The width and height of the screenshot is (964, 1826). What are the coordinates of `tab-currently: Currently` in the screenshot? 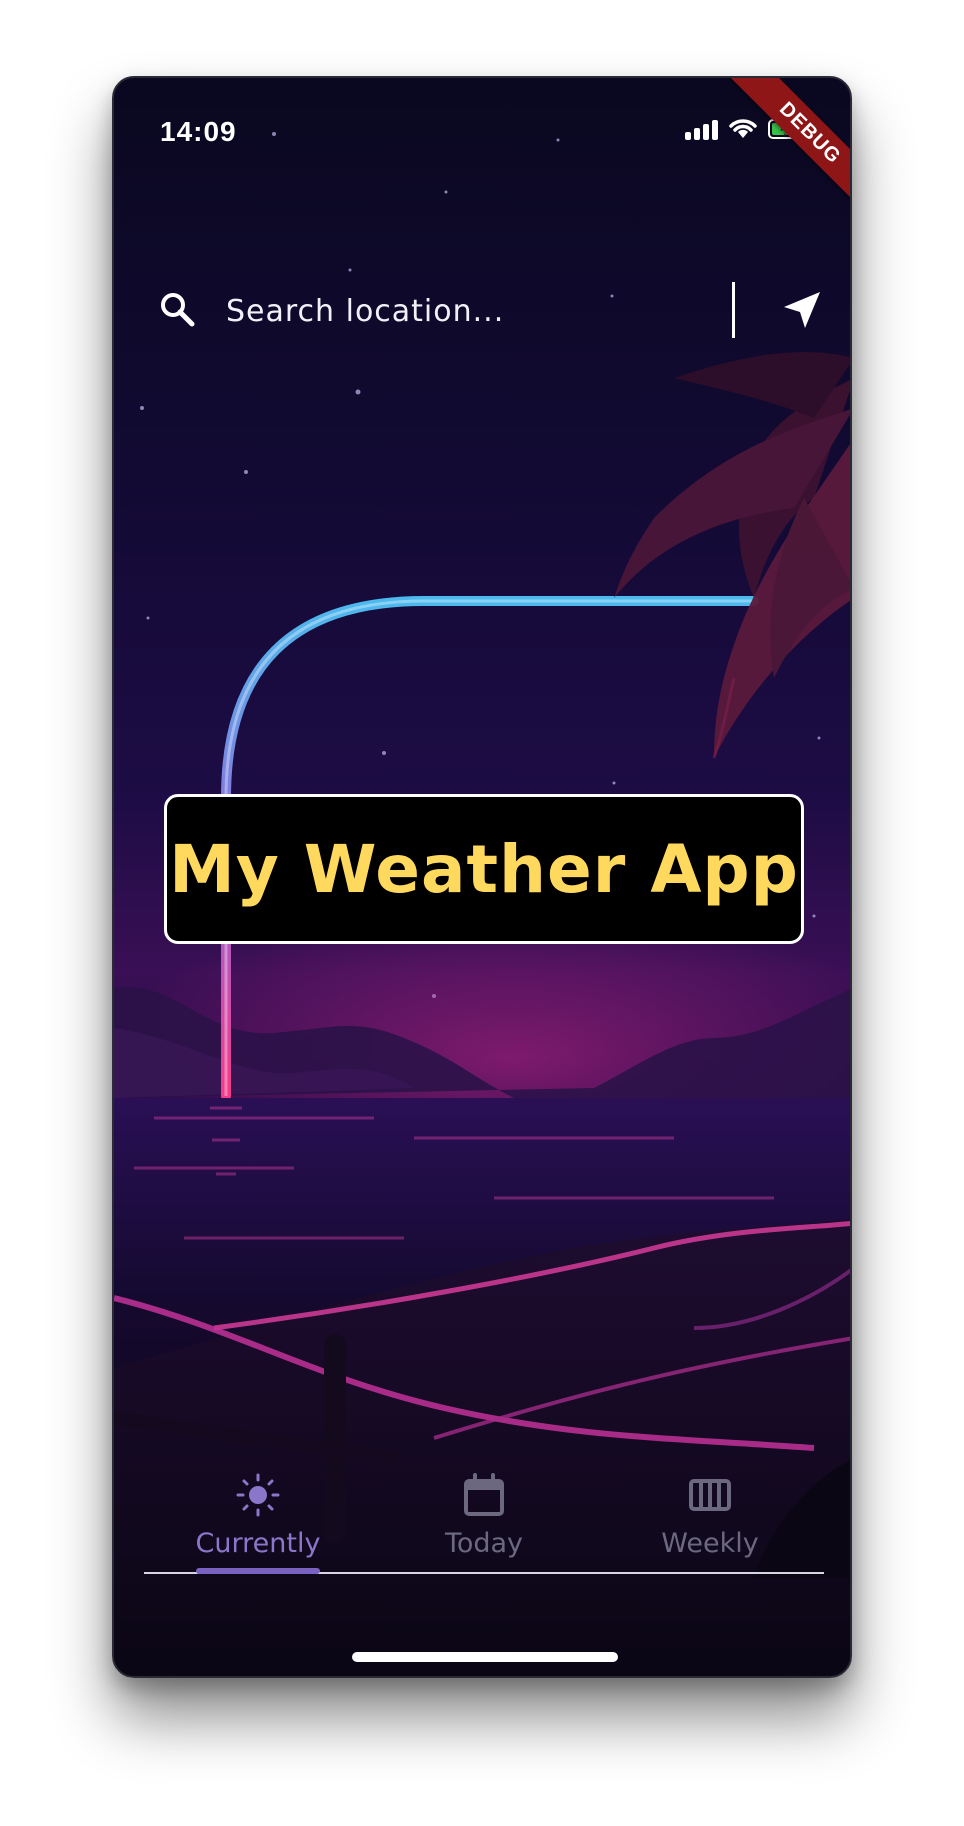 It's located at (258, 1513).